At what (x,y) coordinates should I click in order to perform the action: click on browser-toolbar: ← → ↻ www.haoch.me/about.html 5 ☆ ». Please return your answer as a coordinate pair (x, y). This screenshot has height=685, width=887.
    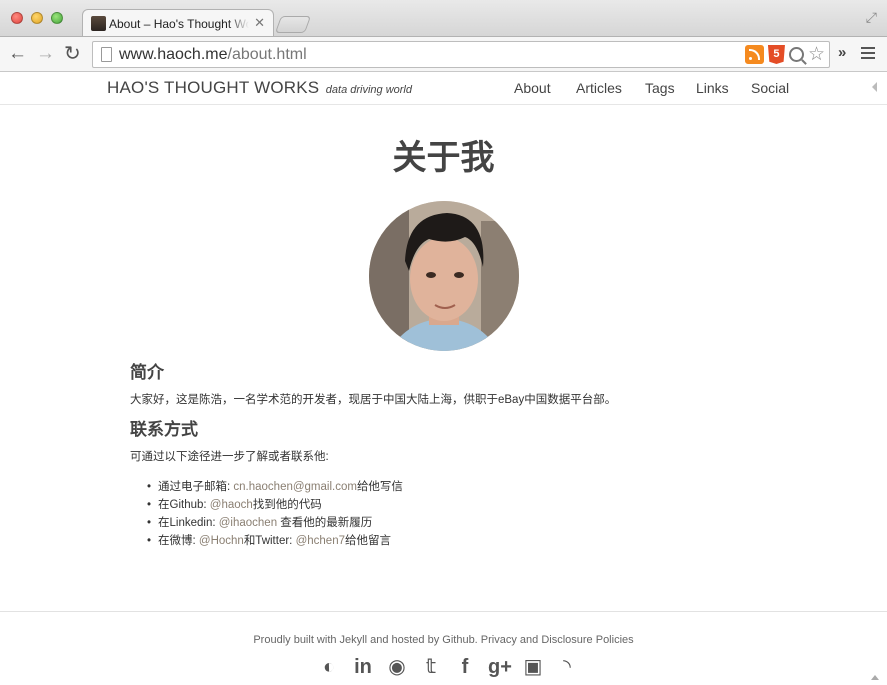
    Looking at the image, I should click on (443, 54).